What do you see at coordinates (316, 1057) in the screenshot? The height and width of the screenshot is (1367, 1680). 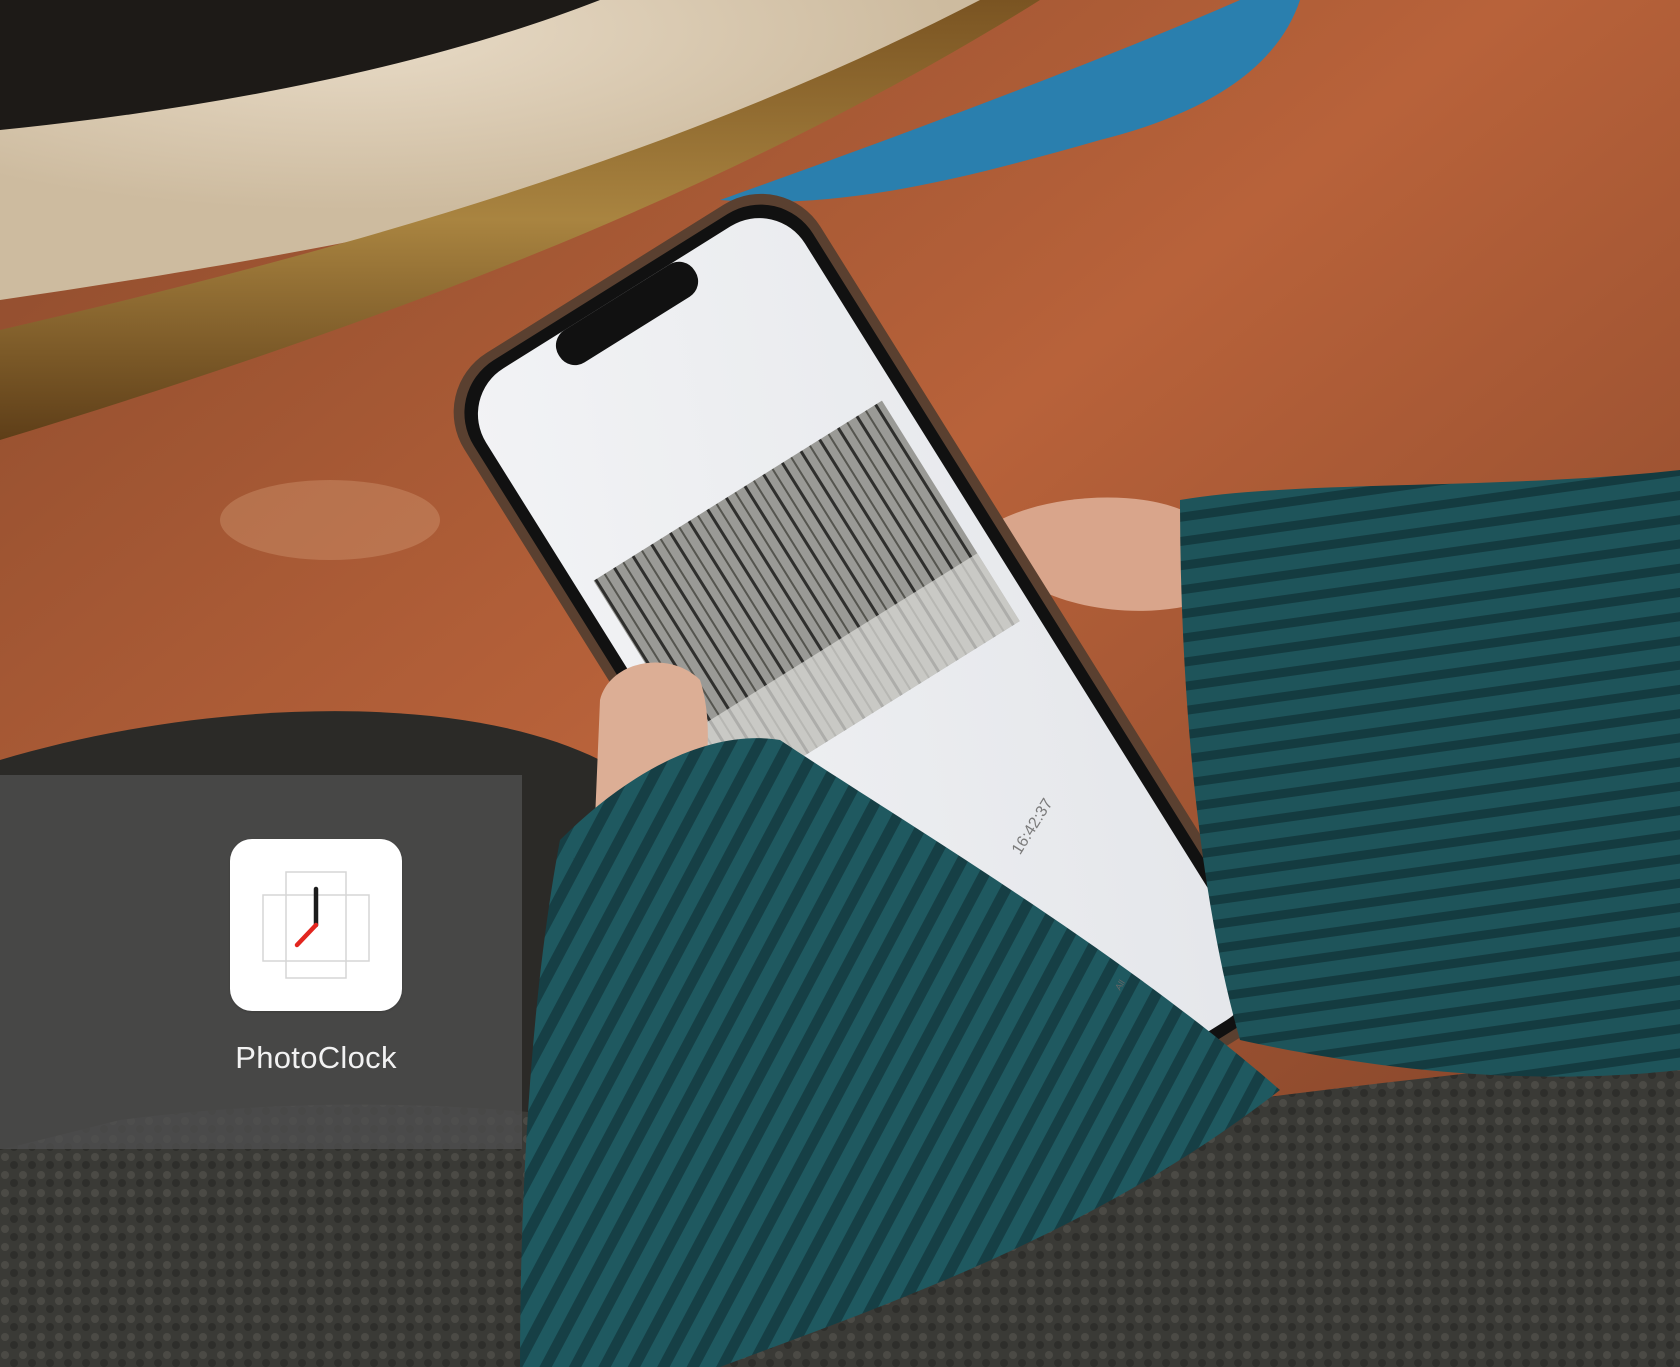 I see `app-name-label: PhotoClock` at bounding box center [316, 1057].